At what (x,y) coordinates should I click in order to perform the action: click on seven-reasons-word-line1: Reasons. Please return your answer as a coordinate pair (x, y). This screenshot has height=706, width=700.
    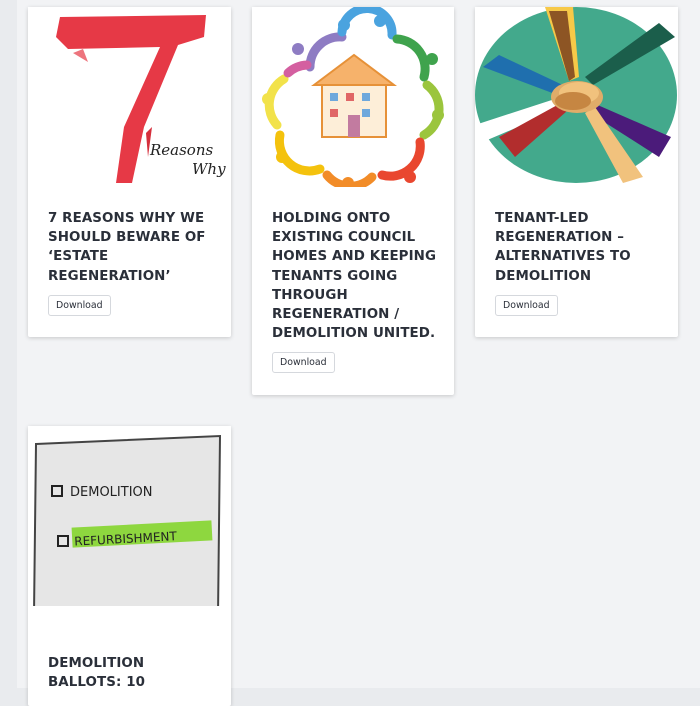
    Looking at the image, I should click on (181, 150).